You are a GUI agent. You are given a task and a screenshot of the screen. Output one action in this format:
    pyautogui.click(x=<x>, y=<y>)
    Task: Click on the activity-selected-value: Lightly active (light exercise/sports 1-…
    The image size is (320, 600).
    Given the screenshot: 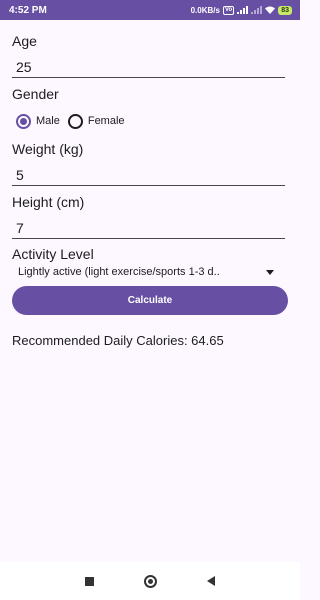 What is the action you would take?
    pyautogui.click(x=119, y=272)
    